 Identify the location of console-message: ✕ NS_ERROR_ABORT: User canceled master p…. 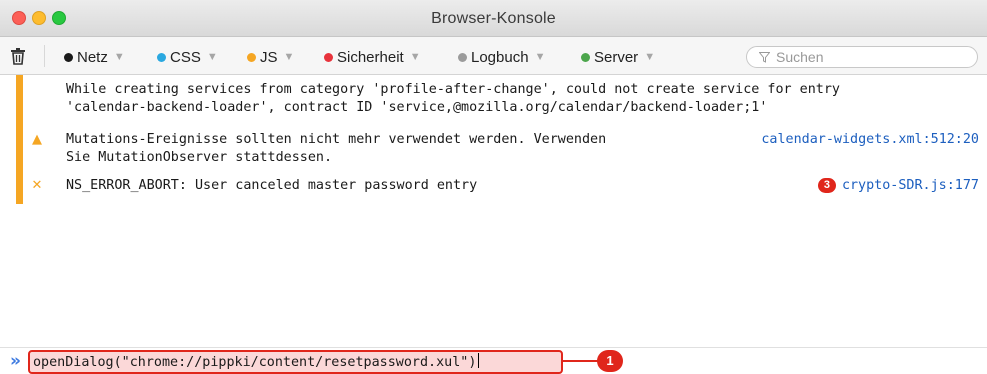
(504, 187).